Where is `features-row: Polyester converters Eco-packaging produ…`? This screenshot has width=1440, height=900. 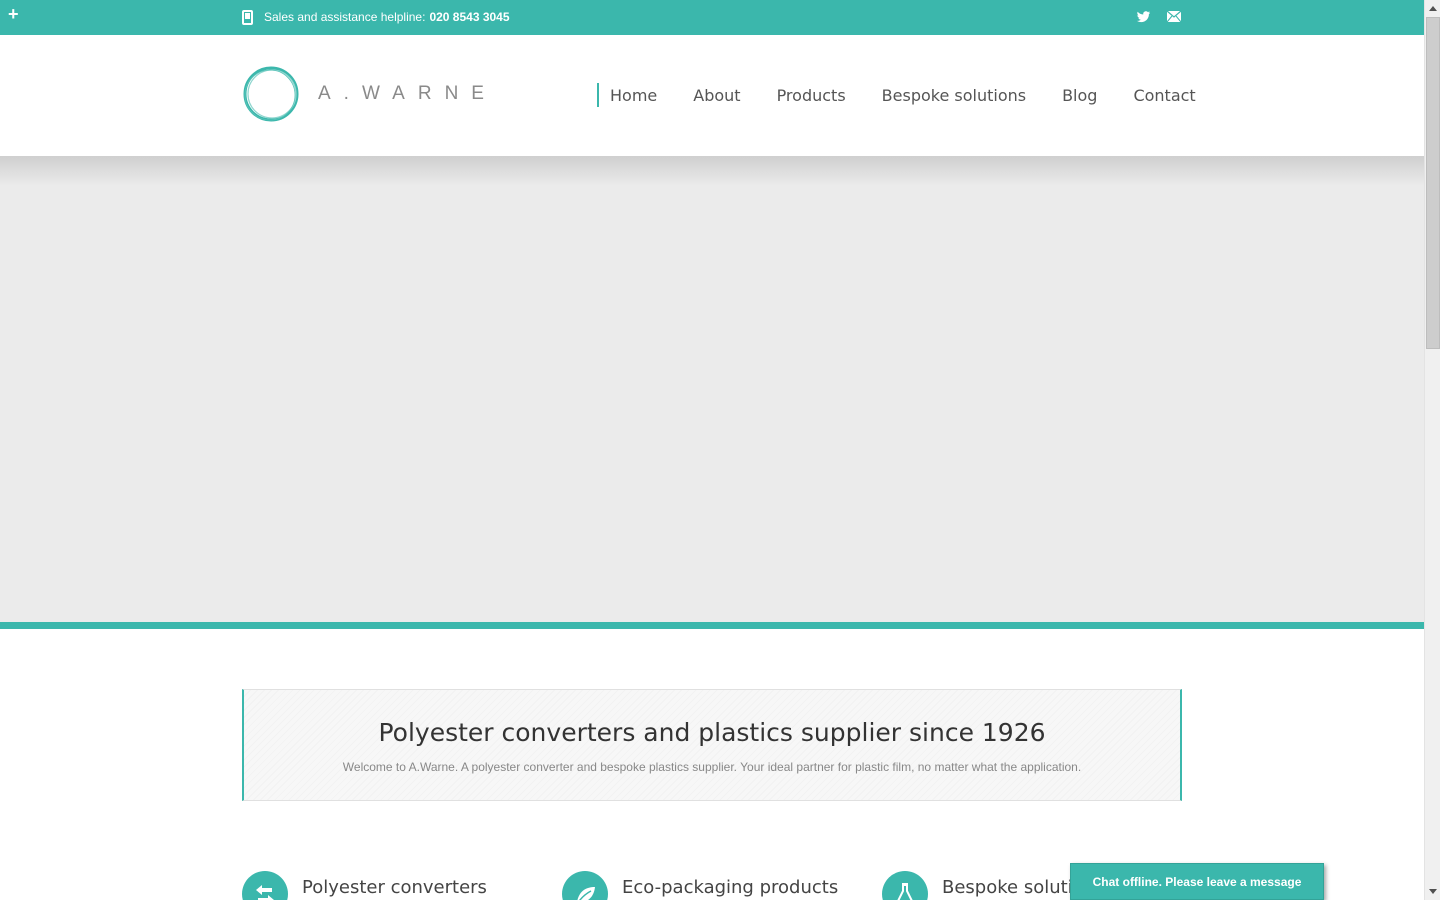 features-row: Polyester converters Eco-packaging produ… is located at coordinates (712, 885).